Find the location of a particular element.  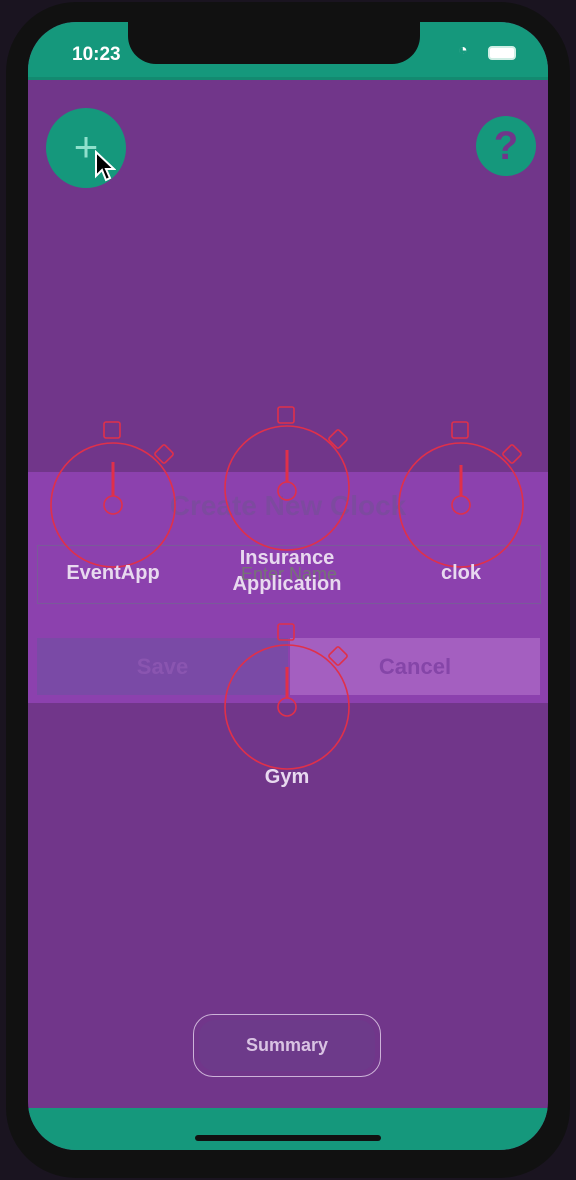

wifi-icon: ◔ is located at coordinates (463, 50).